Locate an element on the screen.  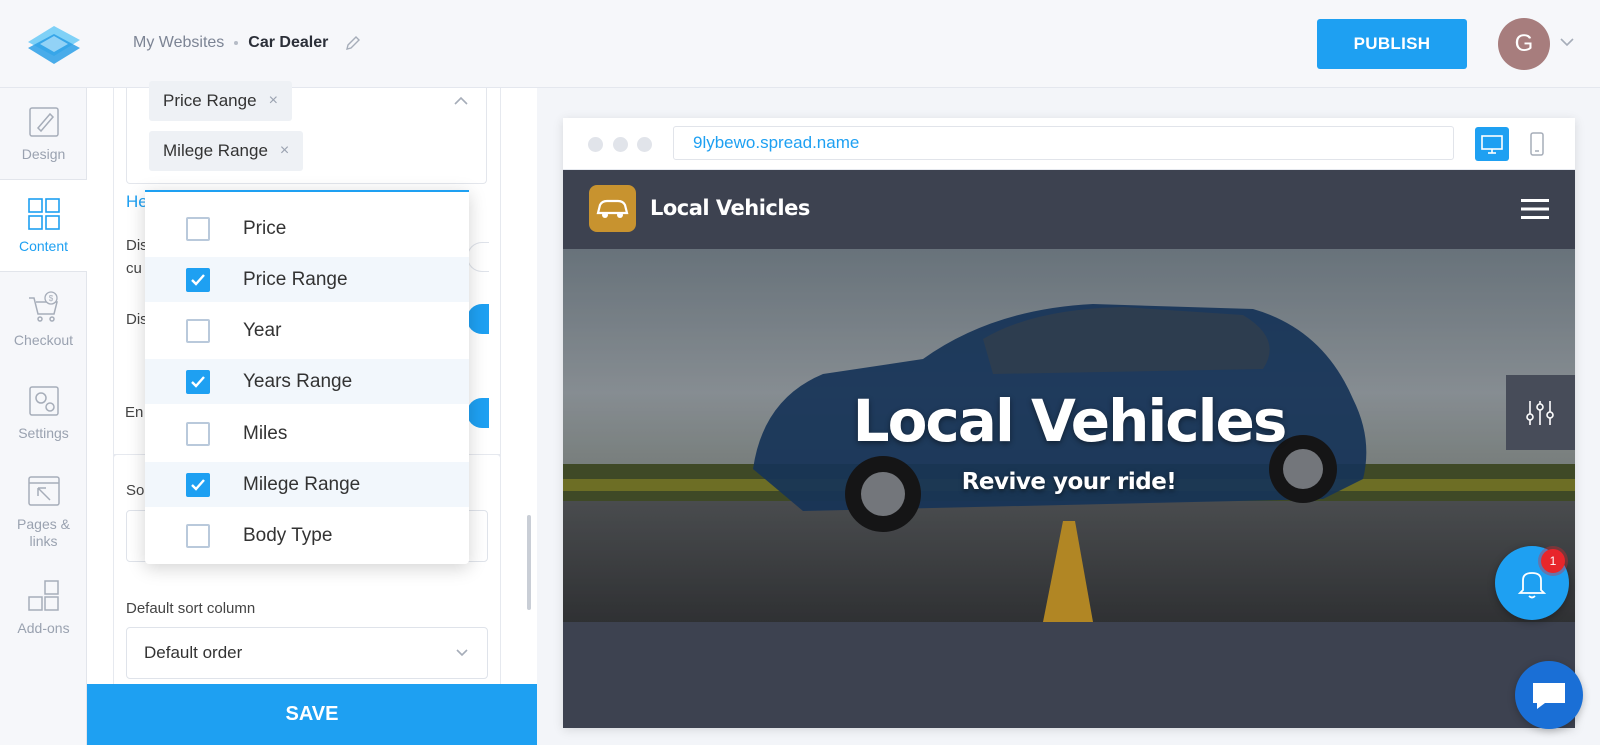
desktop-icon is located at coordinates (1492, 144).